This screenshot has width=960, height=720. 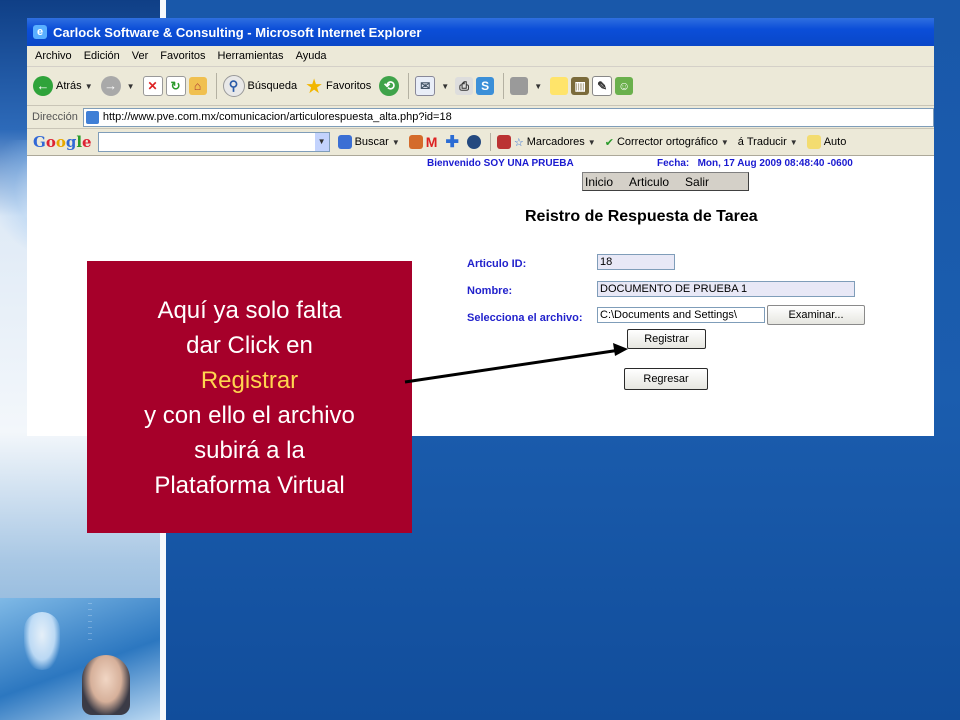 I want to click on arrow-head-icon, so click(x=620, y=349).